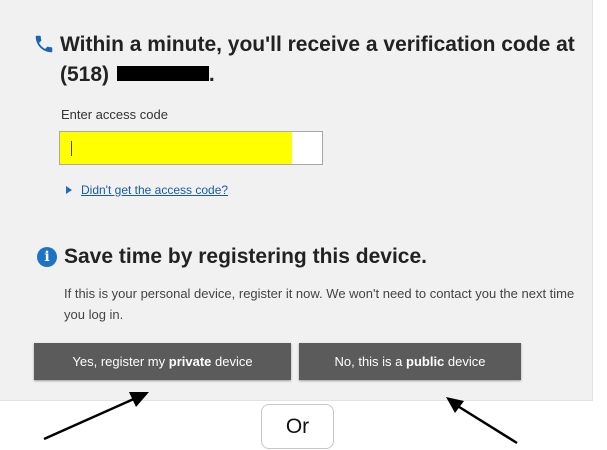  I want to click on access-code-input, so click(191, 148).